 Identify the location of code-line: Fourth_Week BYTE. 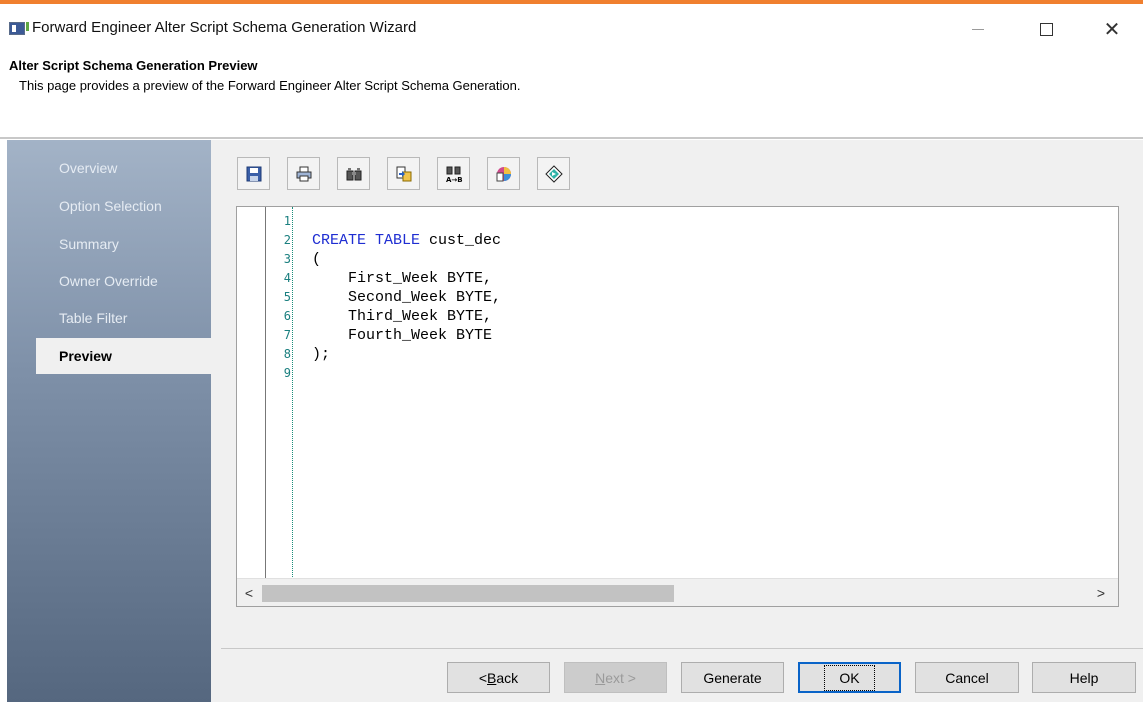
(402, 335).